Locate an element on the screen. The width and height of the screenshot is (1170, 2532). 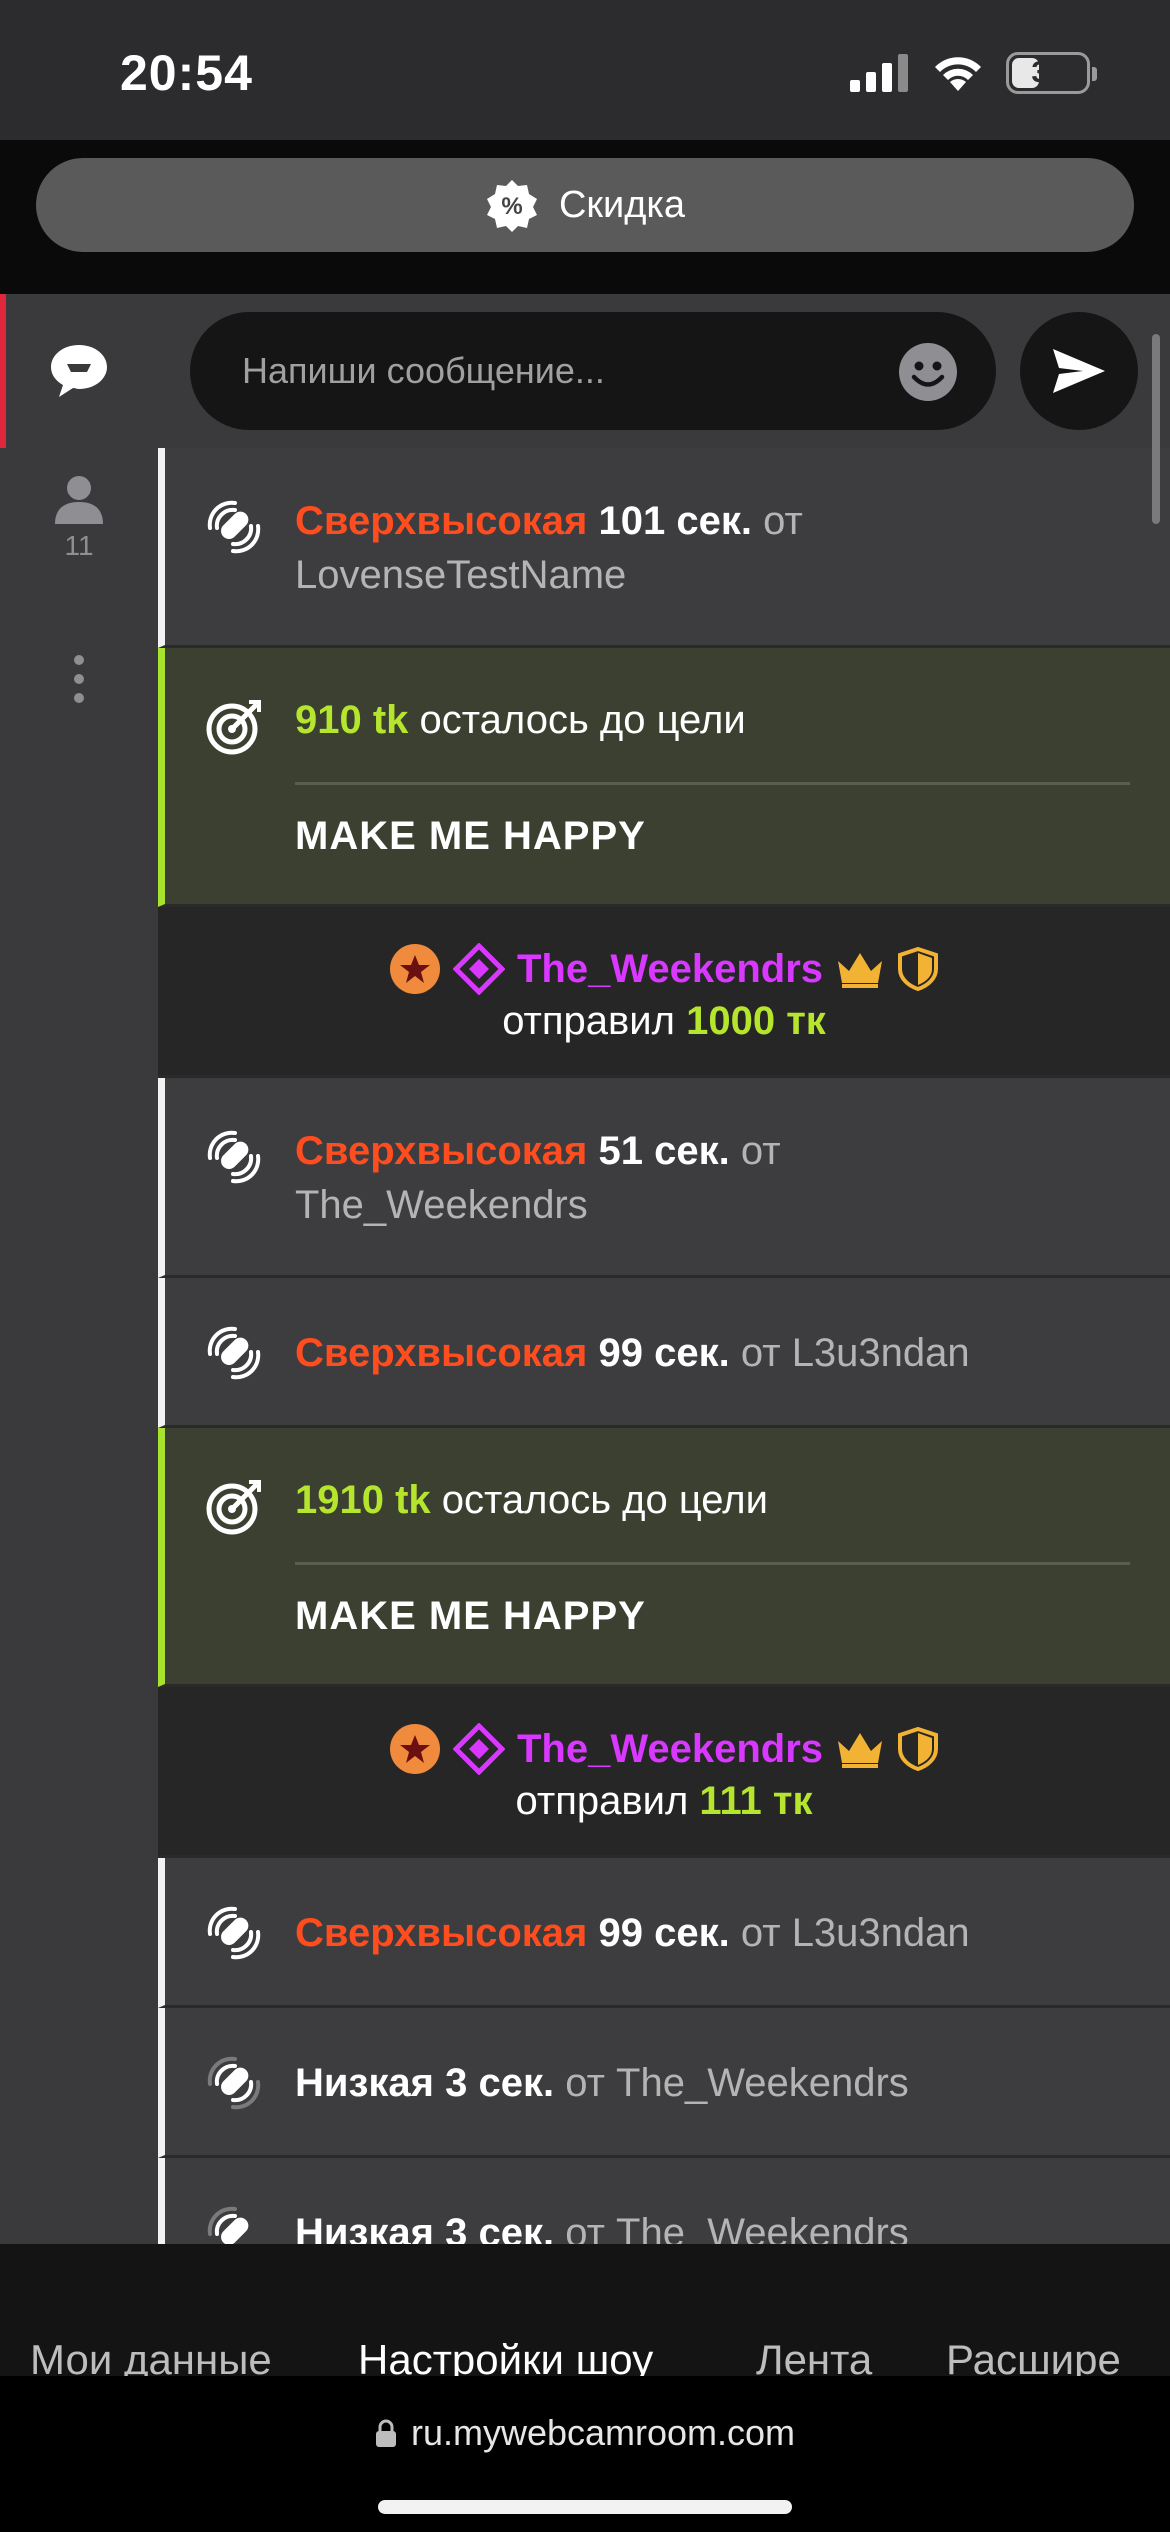
divider is located at coordinates (712, 1563).